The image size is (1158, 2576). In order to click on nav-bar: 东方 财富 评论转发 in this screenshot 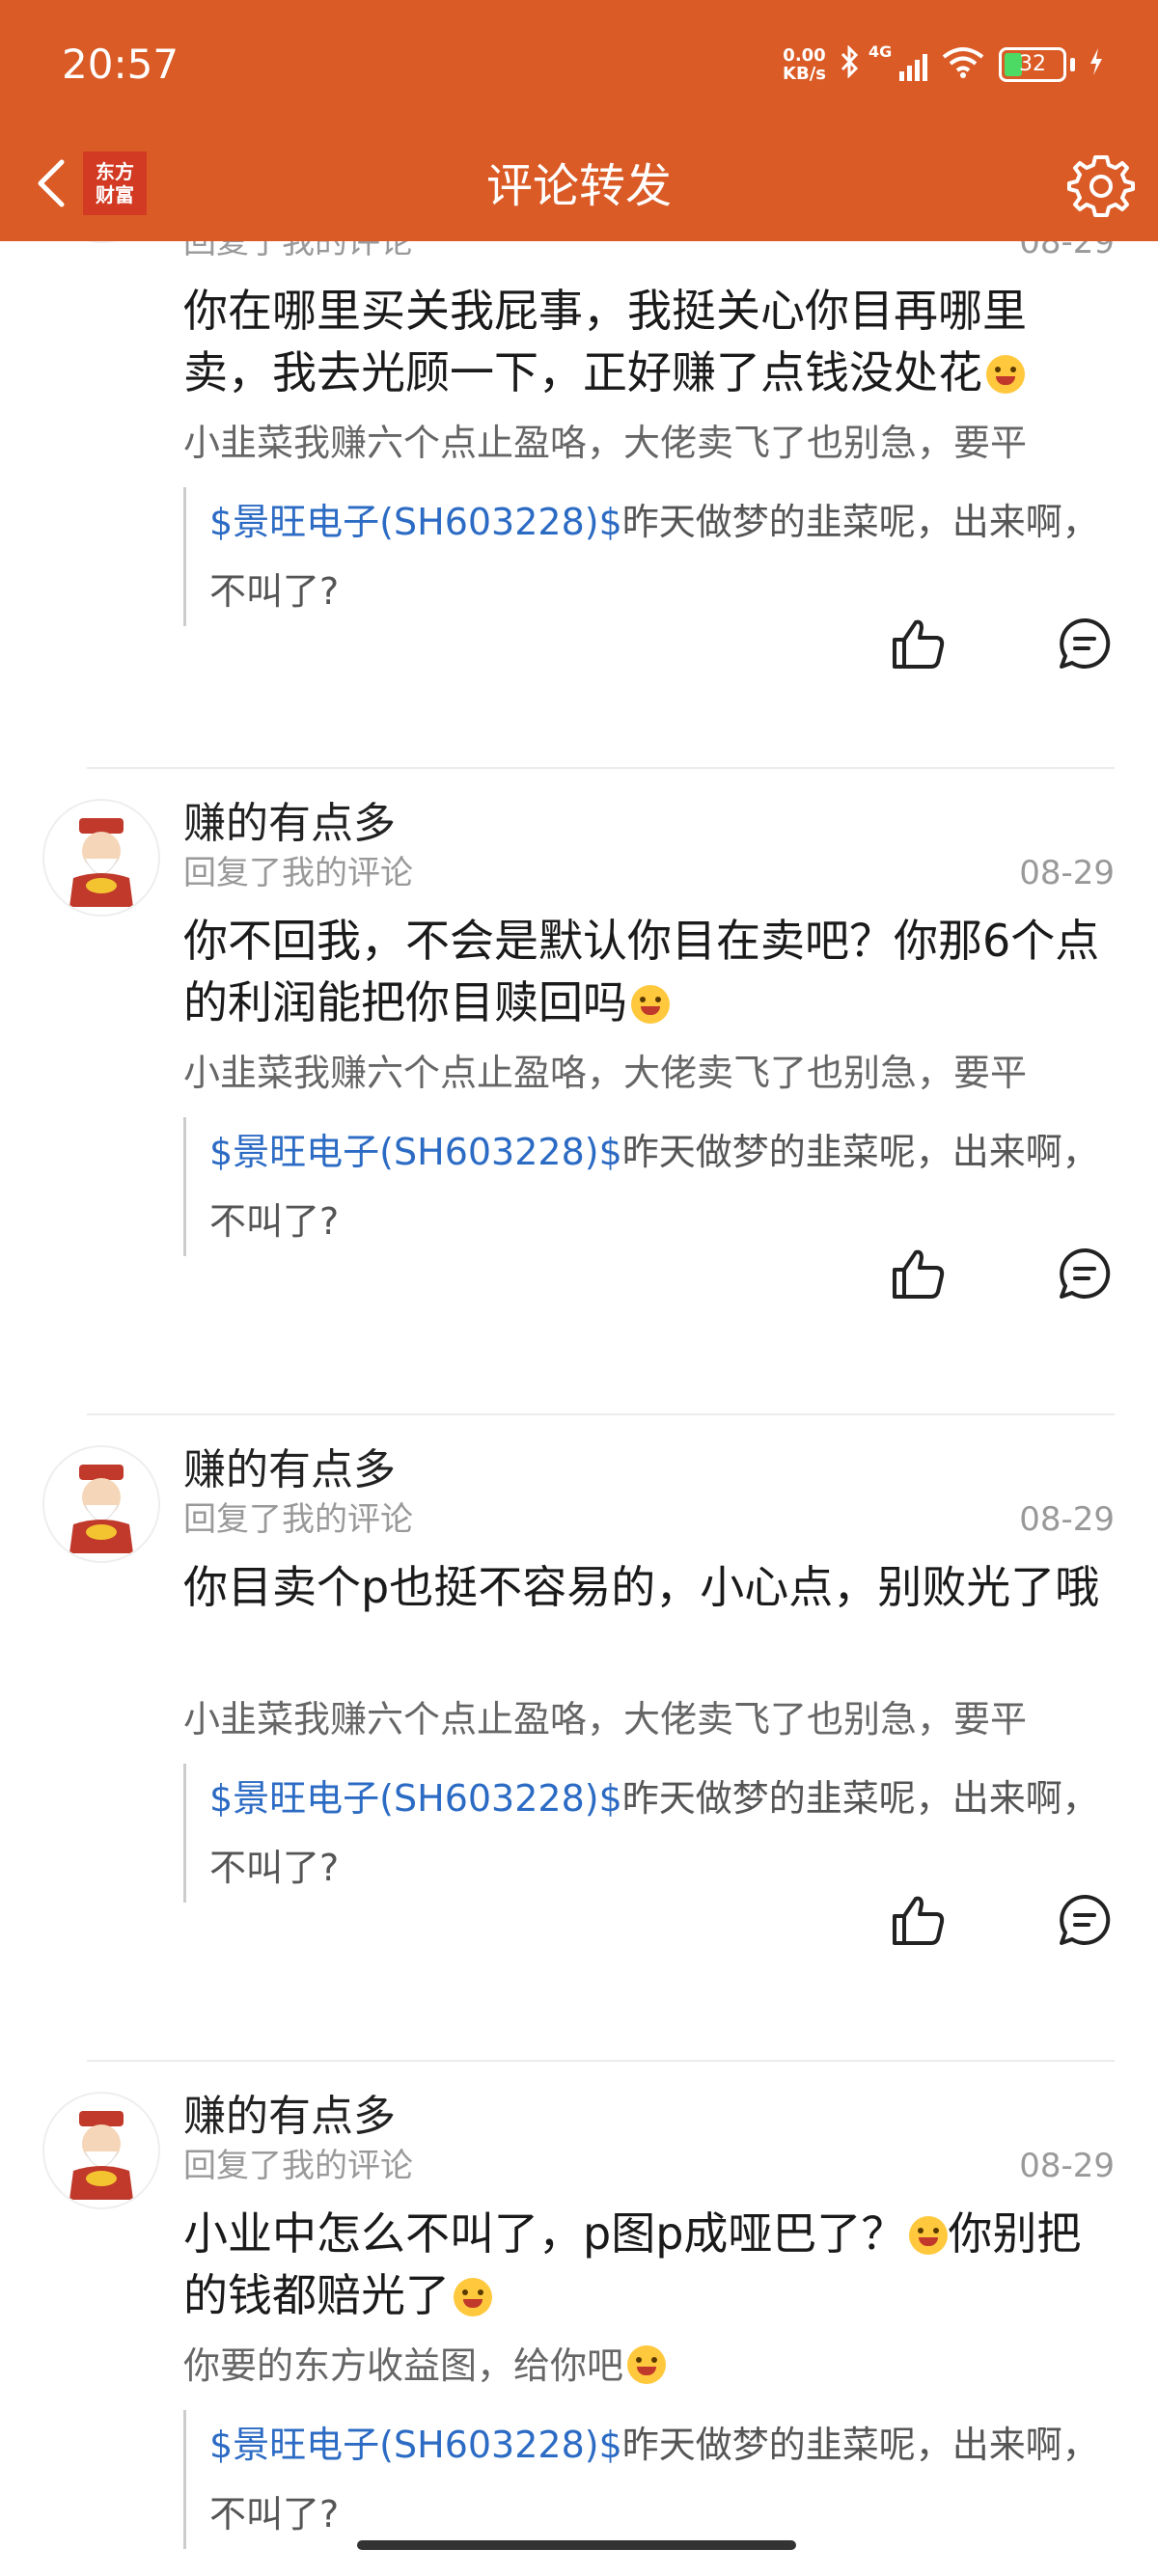, I will do `click(579, 185)`.